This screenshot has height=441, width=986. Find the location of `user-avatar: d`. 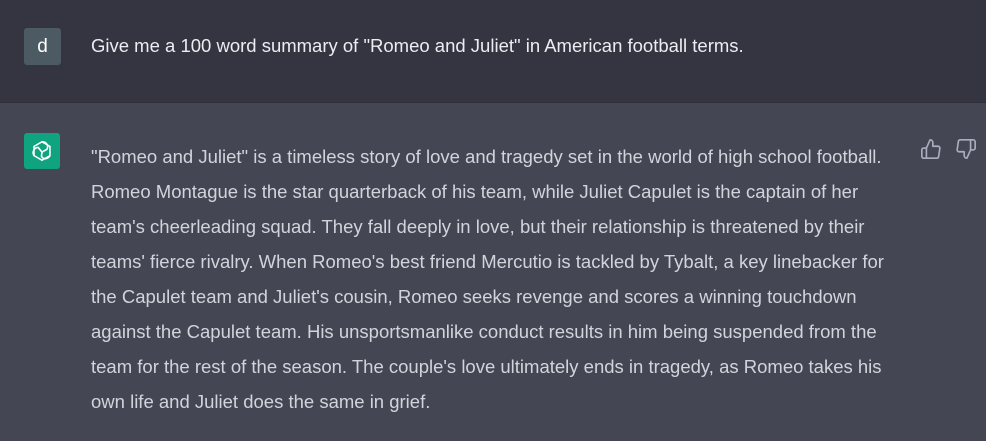

user-avatar: d is located at coordinates (42, 46).